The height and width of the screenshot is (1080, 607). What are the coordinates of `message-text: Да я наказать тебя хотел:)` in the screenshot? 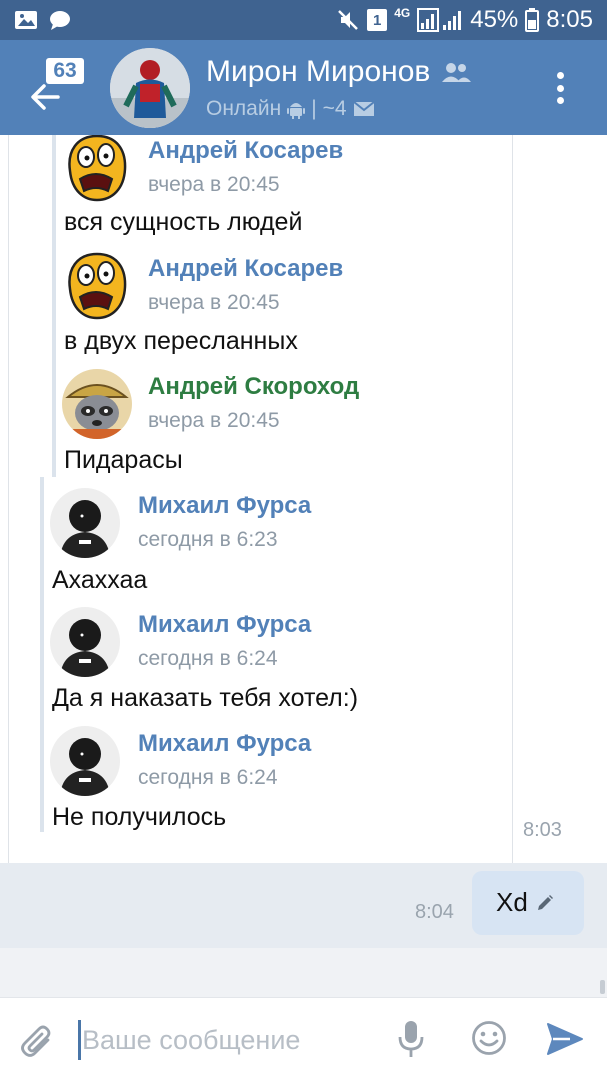 It's located at (205, 698).